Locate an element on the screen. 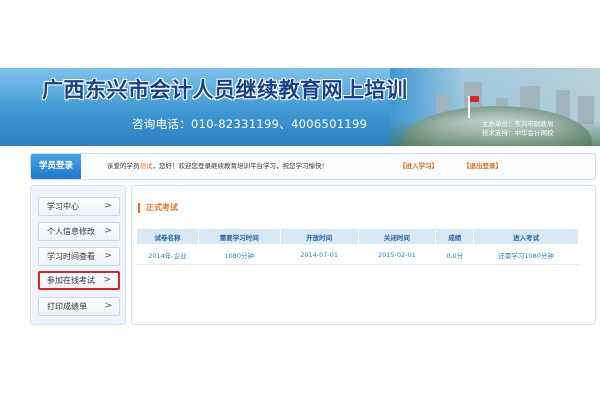 This screenshot has width=600, height=400. enter-exam-status: 还需学习1080分钟 is located at coordinates (526, 254).